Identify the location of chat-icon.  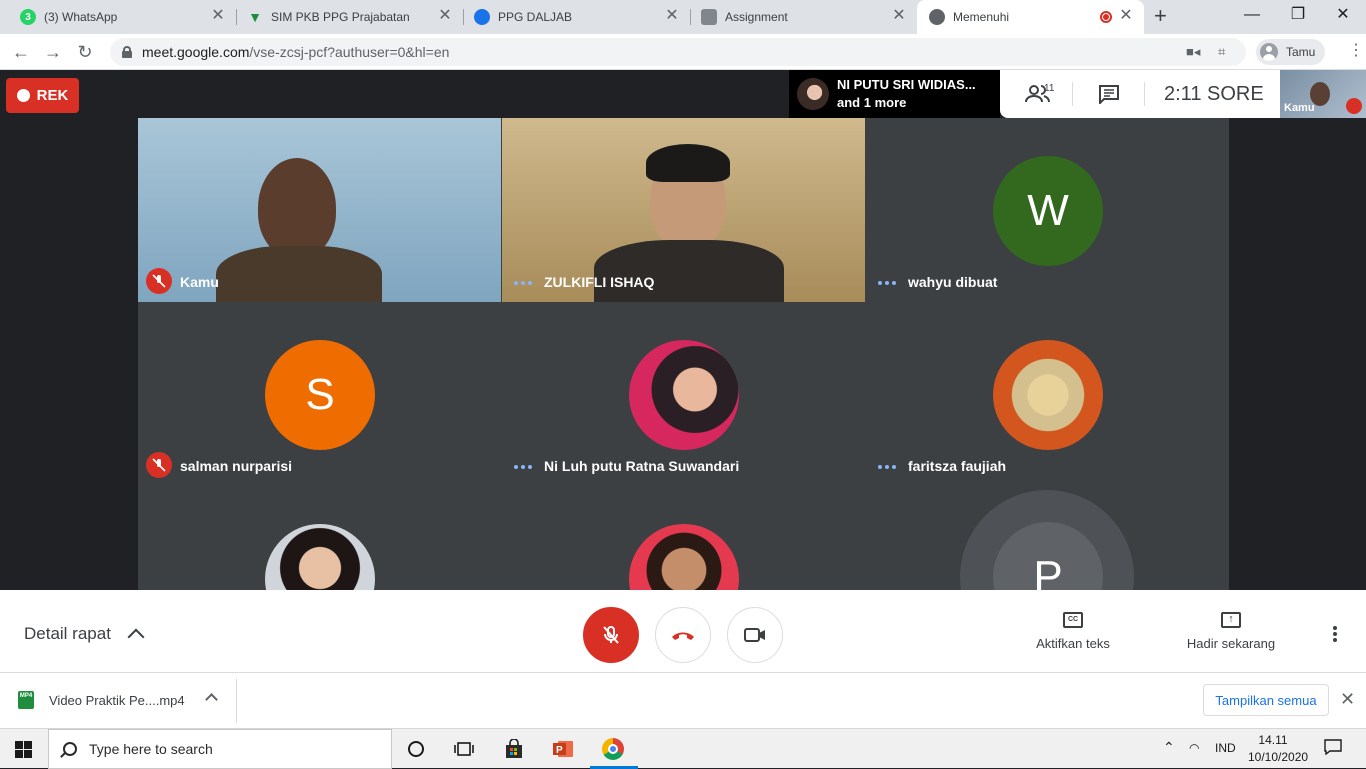
(1109, 94).